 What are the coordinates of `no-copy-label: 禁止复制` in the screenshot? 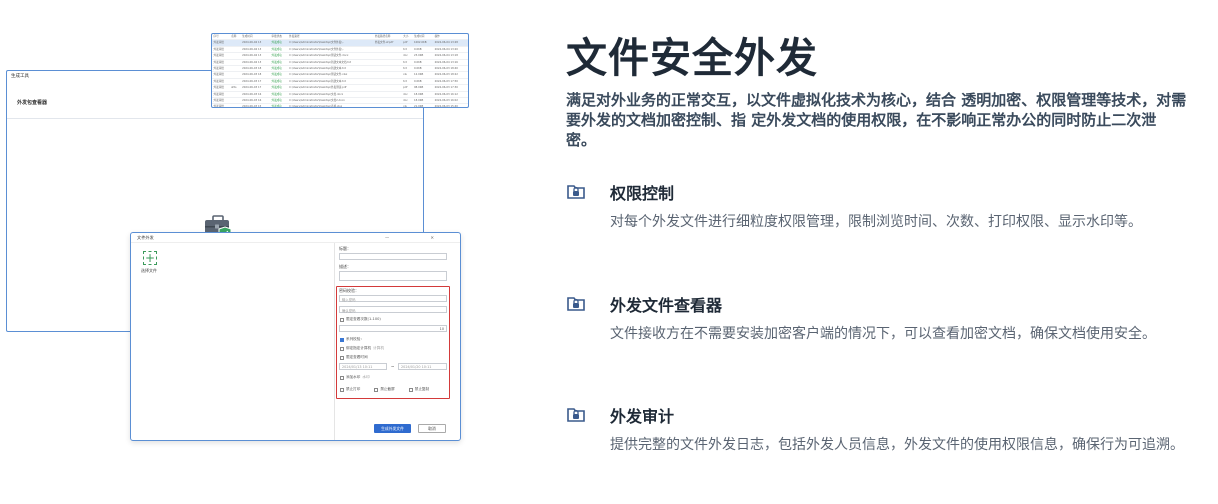 It's located at (422, 389).